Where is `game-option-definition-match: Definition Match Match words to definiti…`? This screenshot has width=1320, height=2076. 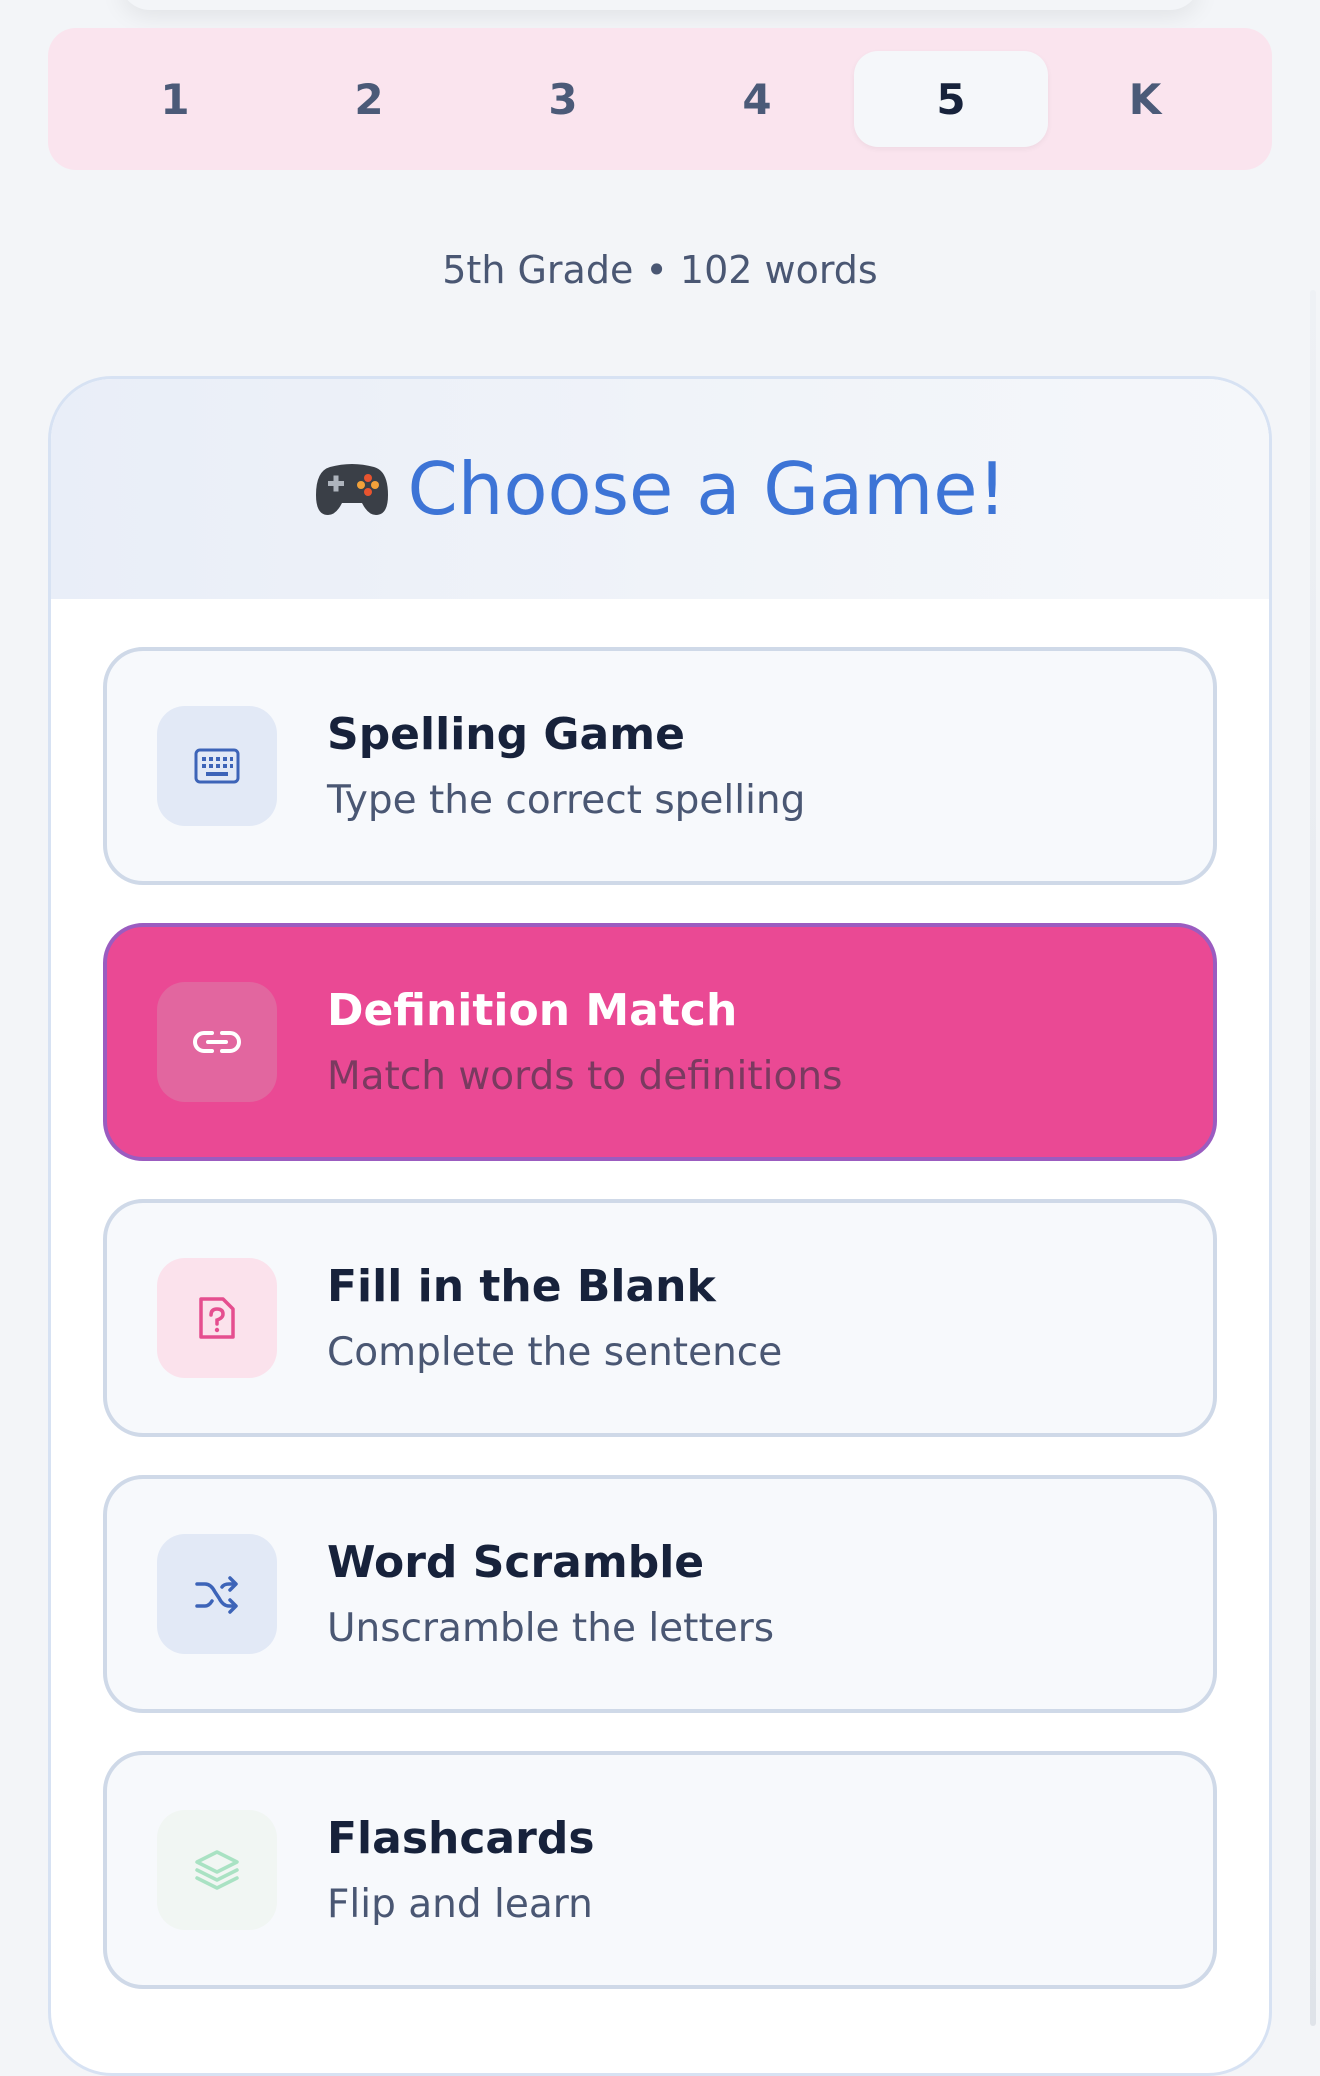
game-option-definition-match: Definition Match Match words to definiti… is located at coordinates (660, 1042).